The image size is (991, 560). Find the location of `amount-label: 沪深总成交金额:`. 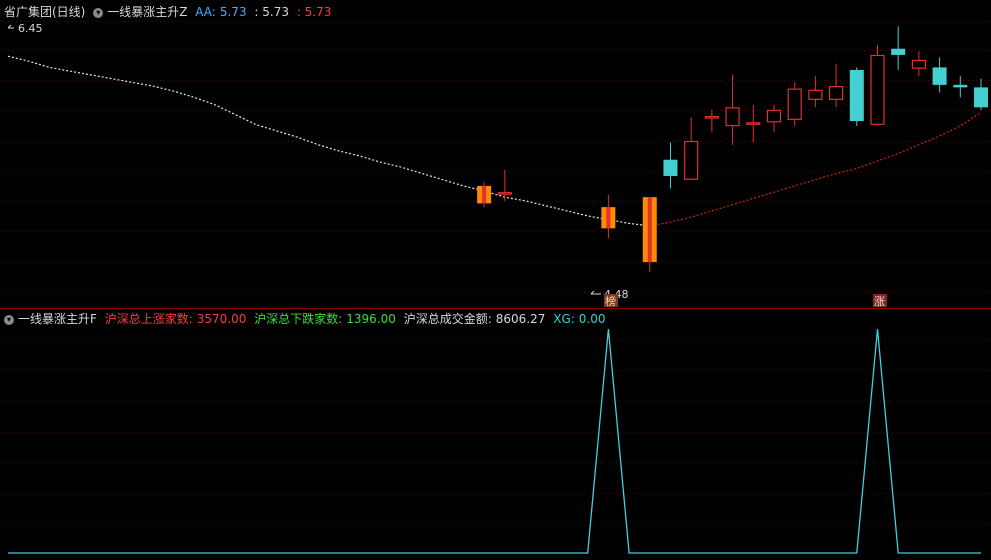

amount-label: 沪深总成交金额: is located at coordinates (447, 319).